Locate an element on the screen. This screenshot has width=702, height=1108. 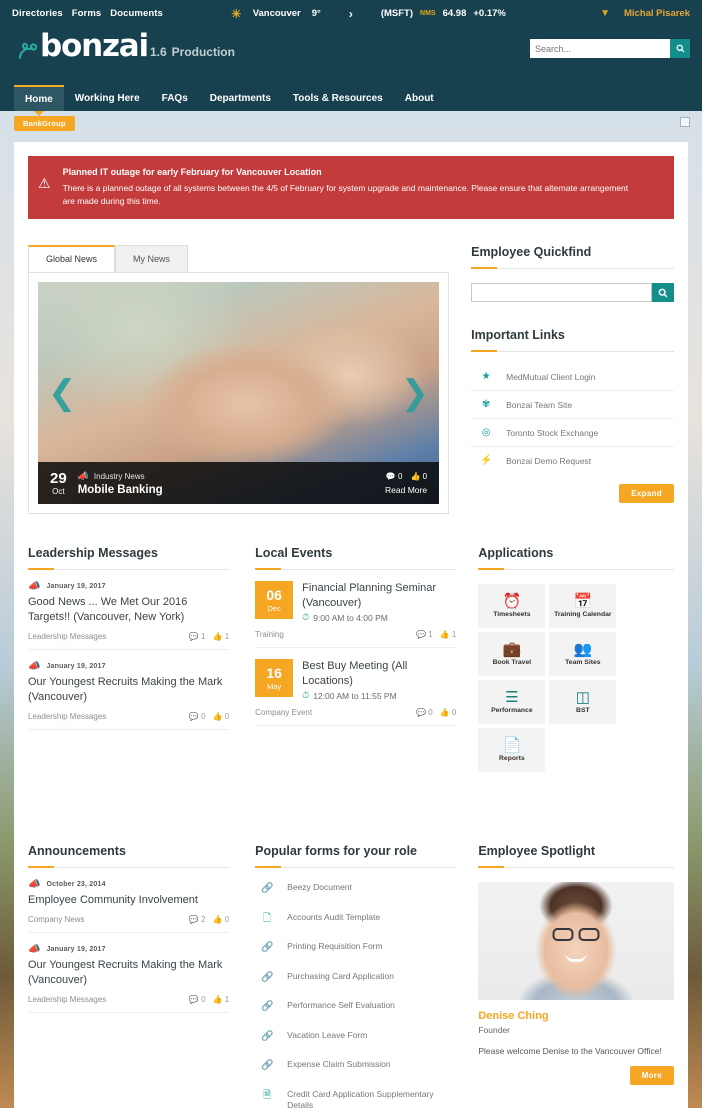
chevron-left-icon: ❮ is located at coordinates (62, 393).